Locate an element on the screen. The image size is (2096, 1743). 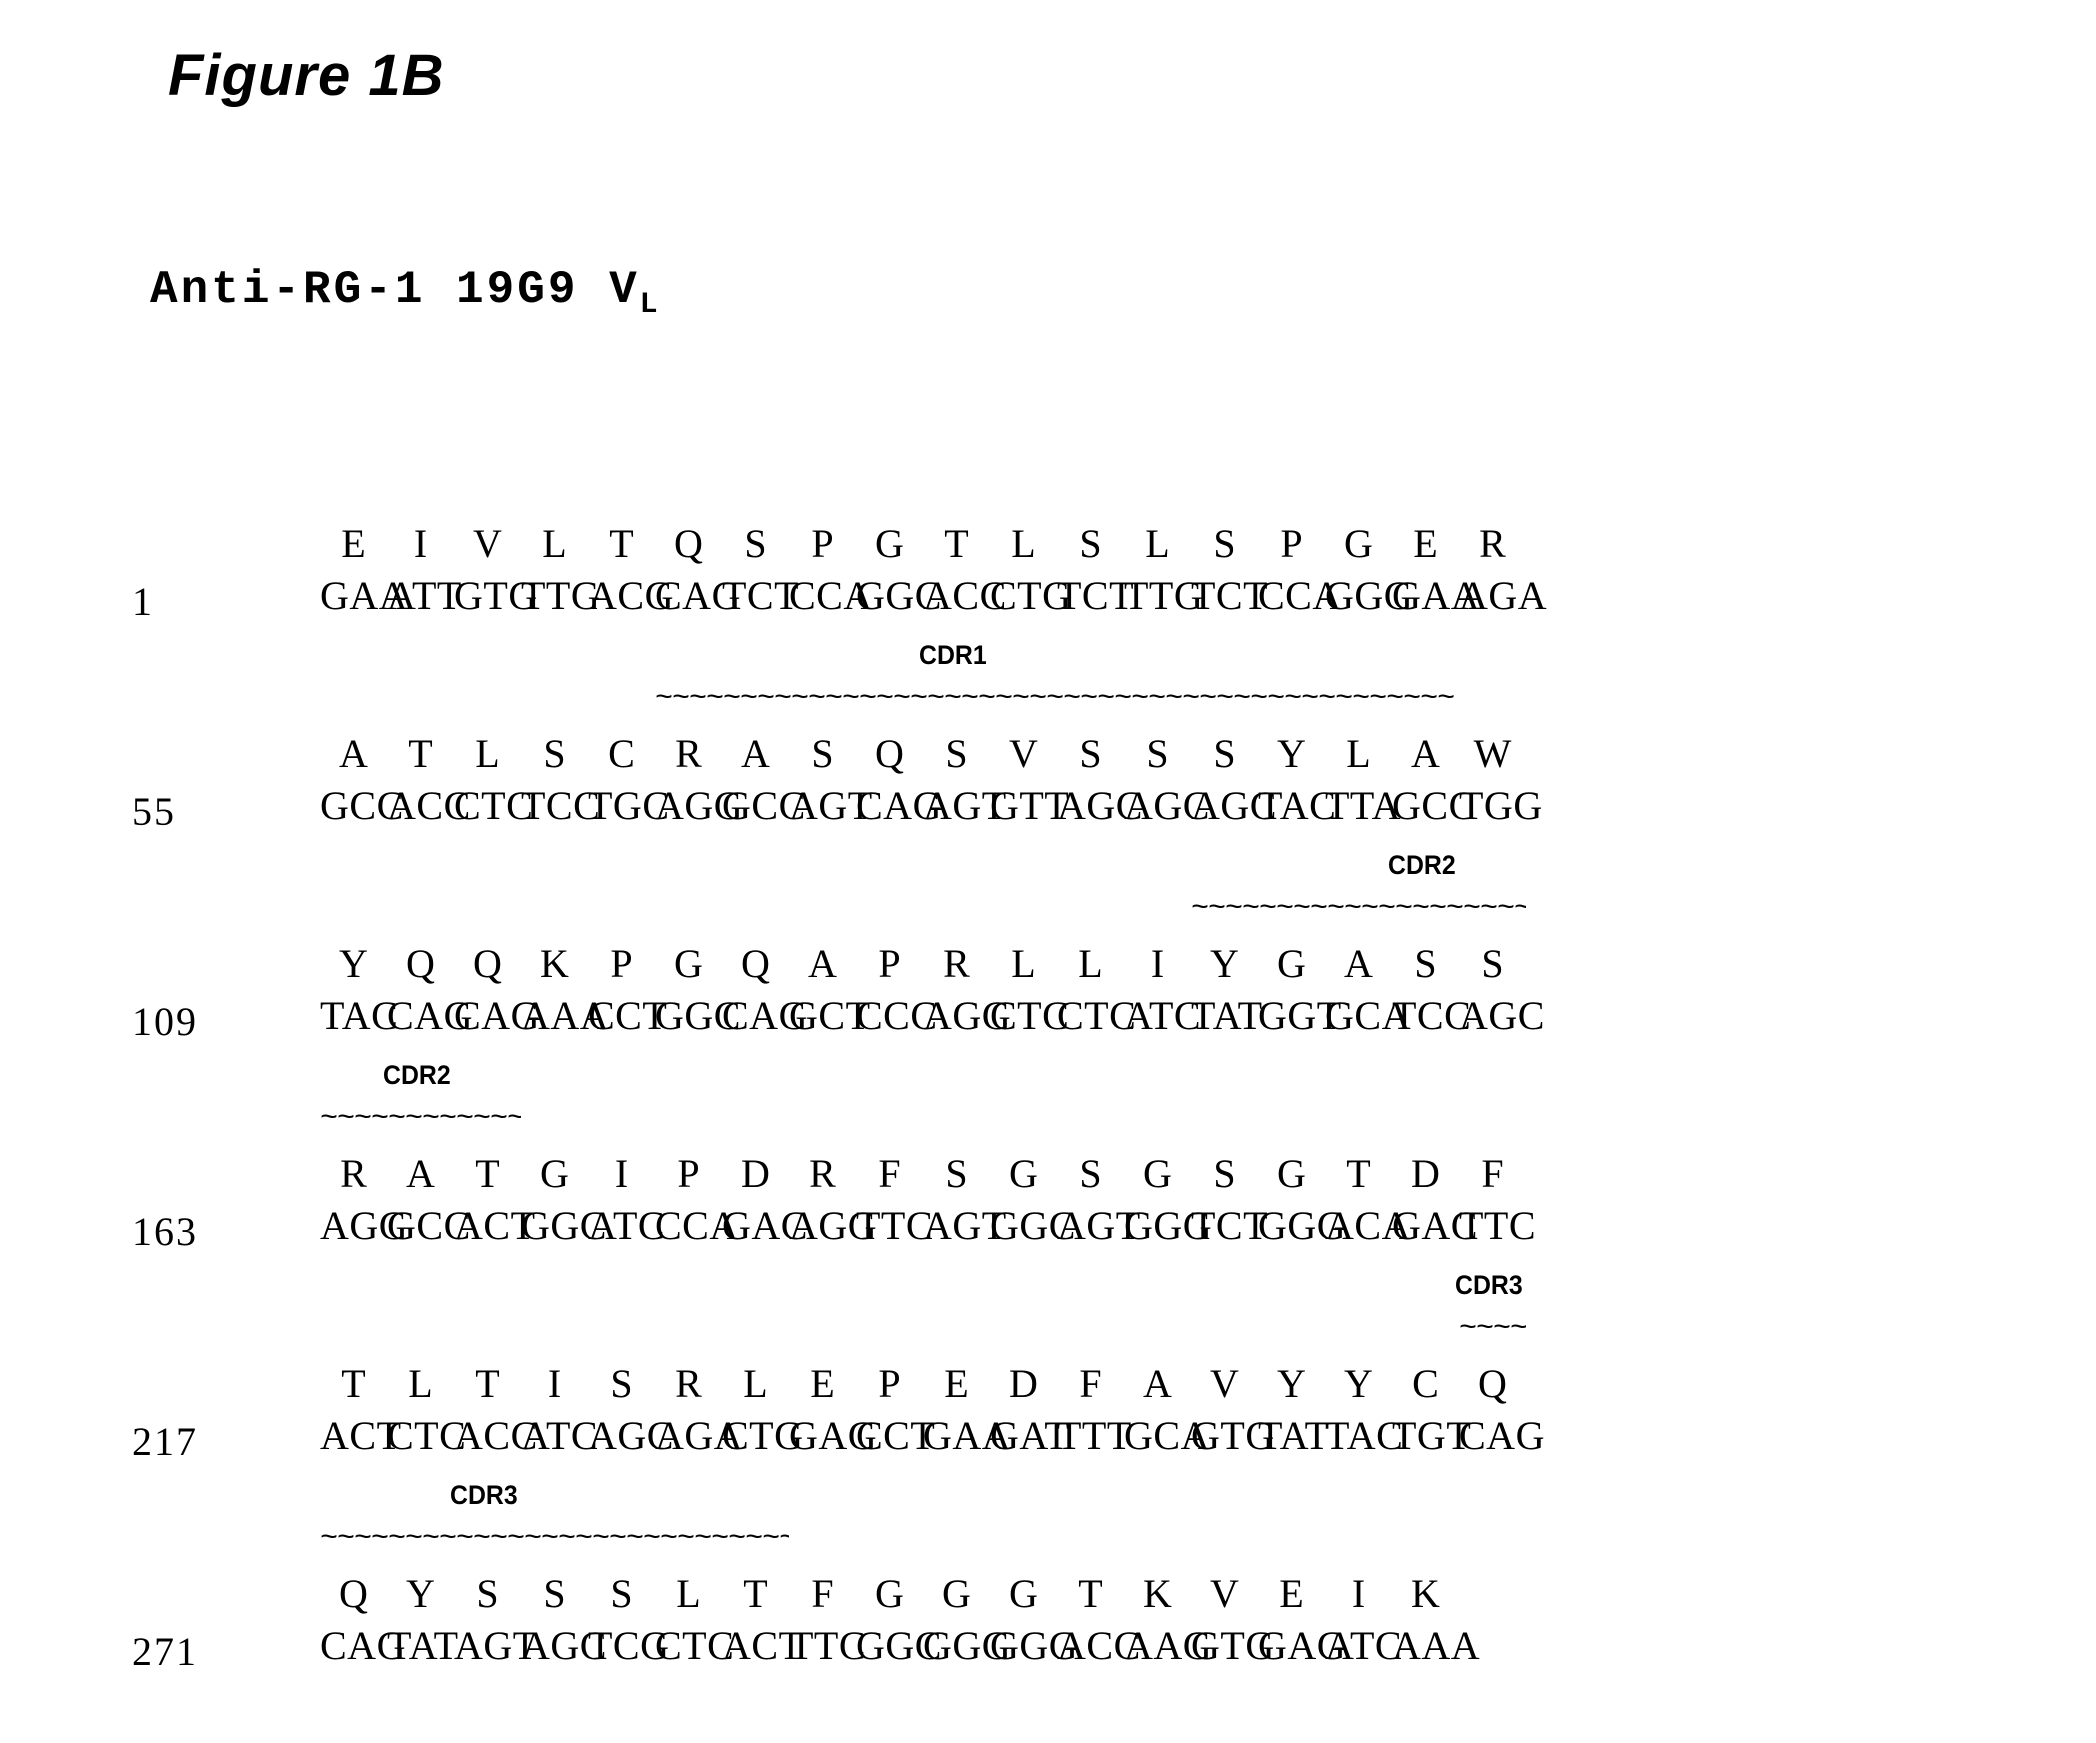
amino-acid-cell: L is located at coordinates (420, 1383).